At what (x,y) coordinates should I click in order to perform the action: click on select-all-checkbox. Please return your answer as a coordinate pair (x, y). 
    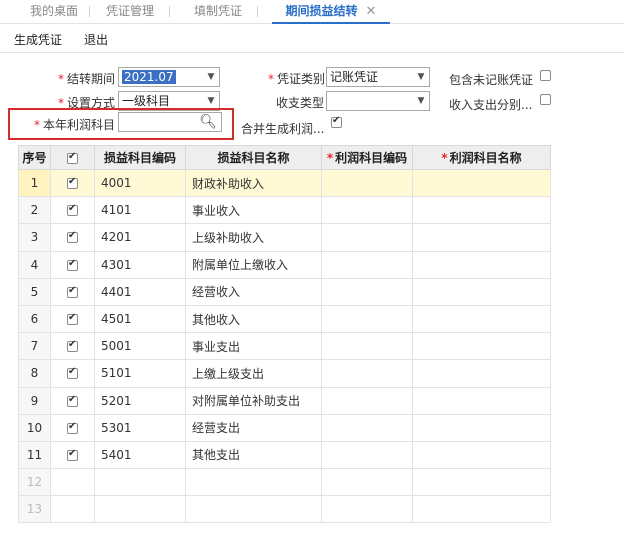
    Looking at the image, I should click on (72, 157).